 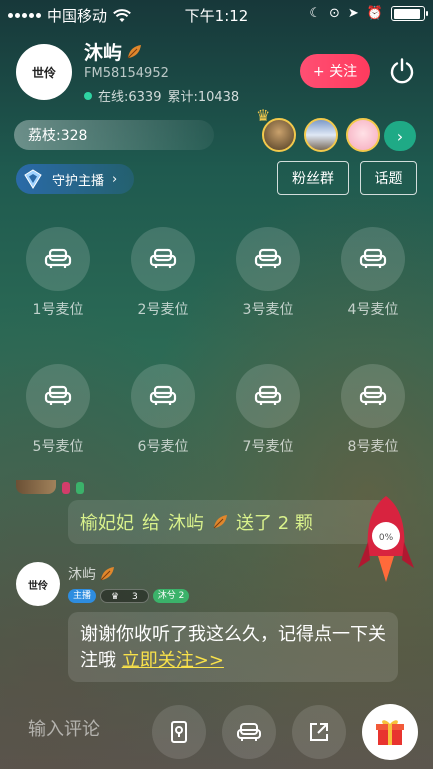 I want to click on seat-label: 4号麦位, so click(x=373, y=310).